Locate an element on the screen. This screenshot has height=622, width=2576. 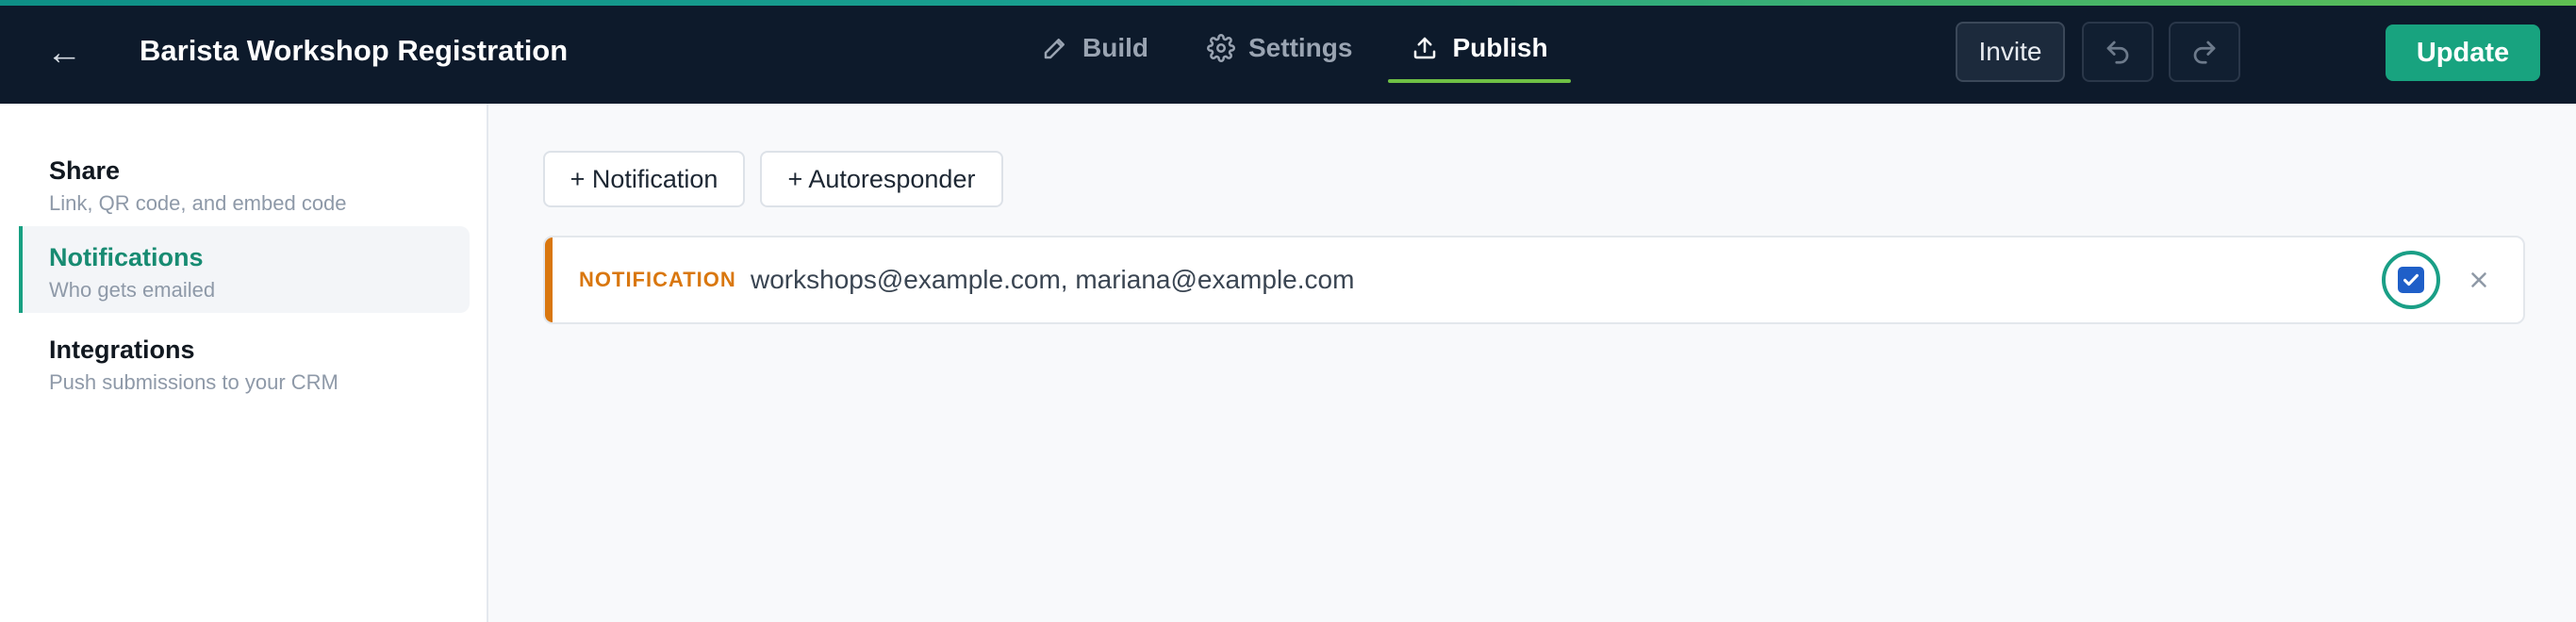
sidebar-item-subtitle: Push submissions to your CRM is located at coordinates (194, 382).